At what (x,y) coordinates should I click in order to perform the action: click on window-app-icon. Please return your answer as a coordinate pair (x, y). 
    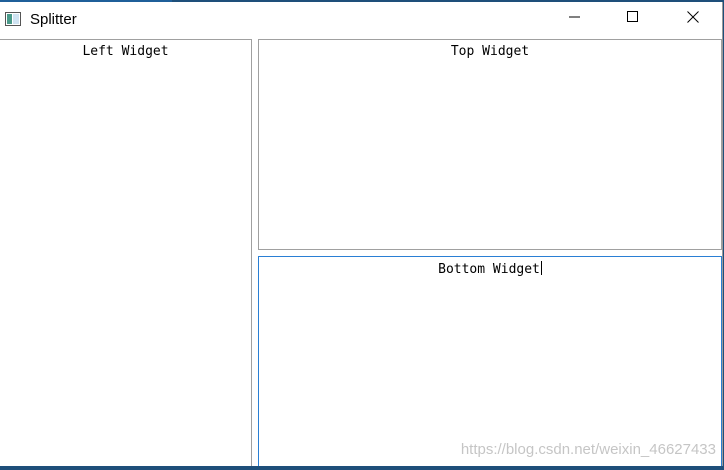
    Looking at the image, I should click on (13, 19).